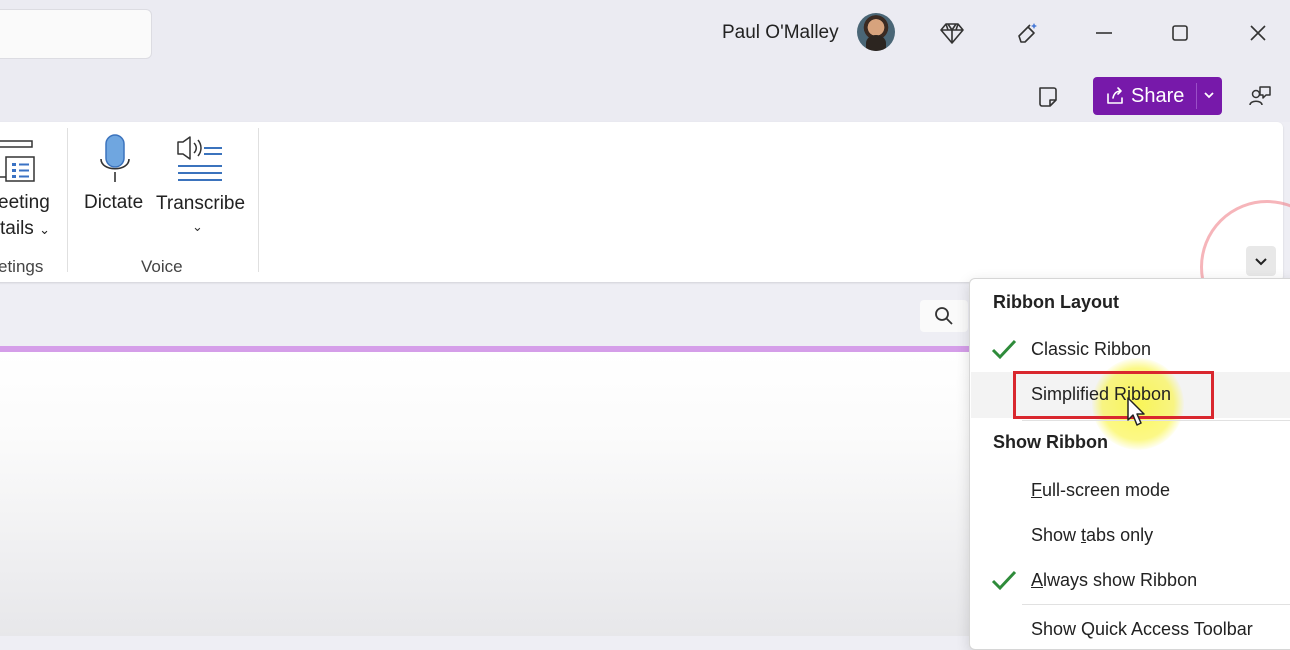 This screenshot has width=1290, height=650. What do you see at coordinates (1115, 95) in the screenshot?
I see `share-icon` at bounding box center [1115, 95].